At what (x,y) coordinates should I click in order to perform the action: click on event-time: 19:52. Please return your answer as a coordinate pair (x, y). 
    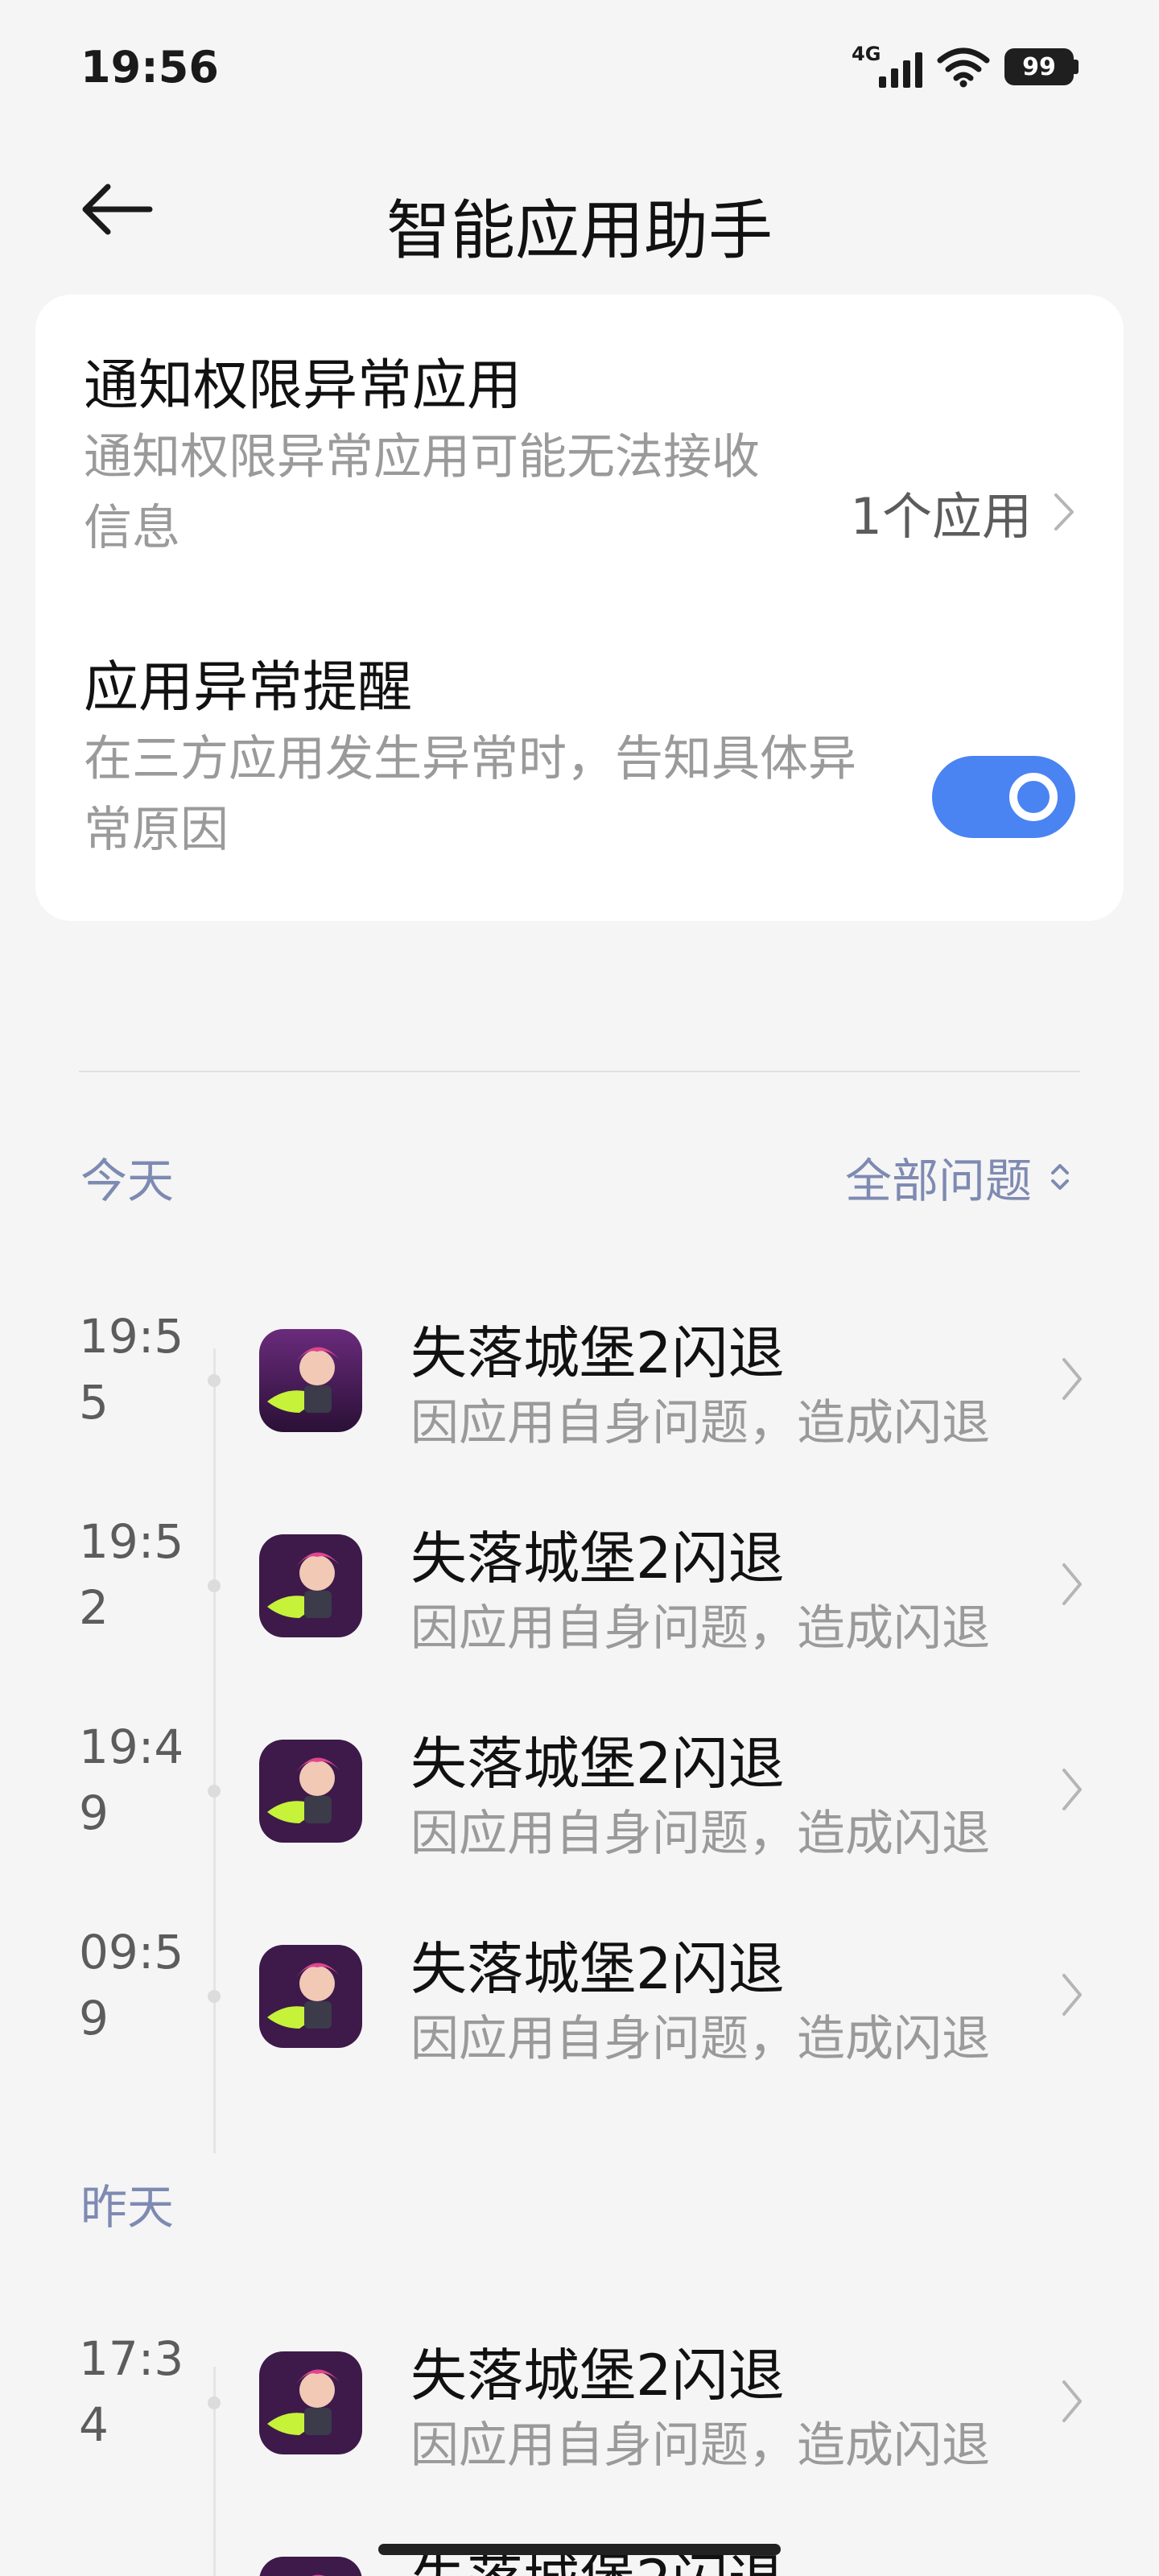
    Looking at the image, I should click on (131, 1574).